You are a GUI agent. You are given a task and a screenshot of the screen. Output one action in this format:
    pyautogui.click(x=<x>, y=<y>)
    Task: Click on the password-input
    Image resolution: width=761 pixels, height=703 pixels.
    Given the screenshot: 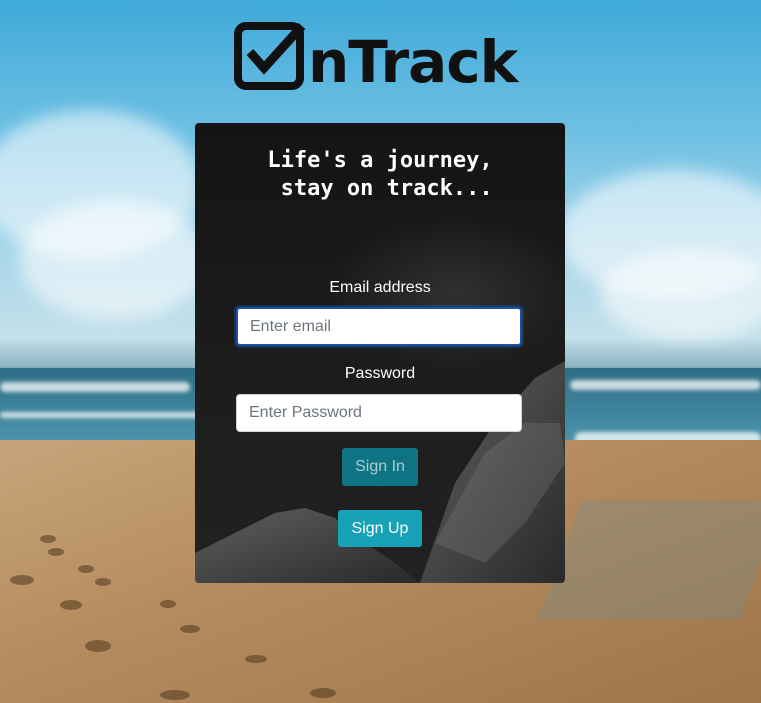 What is the action you would take?
    pyautogui.click(x=379, y=413)
    